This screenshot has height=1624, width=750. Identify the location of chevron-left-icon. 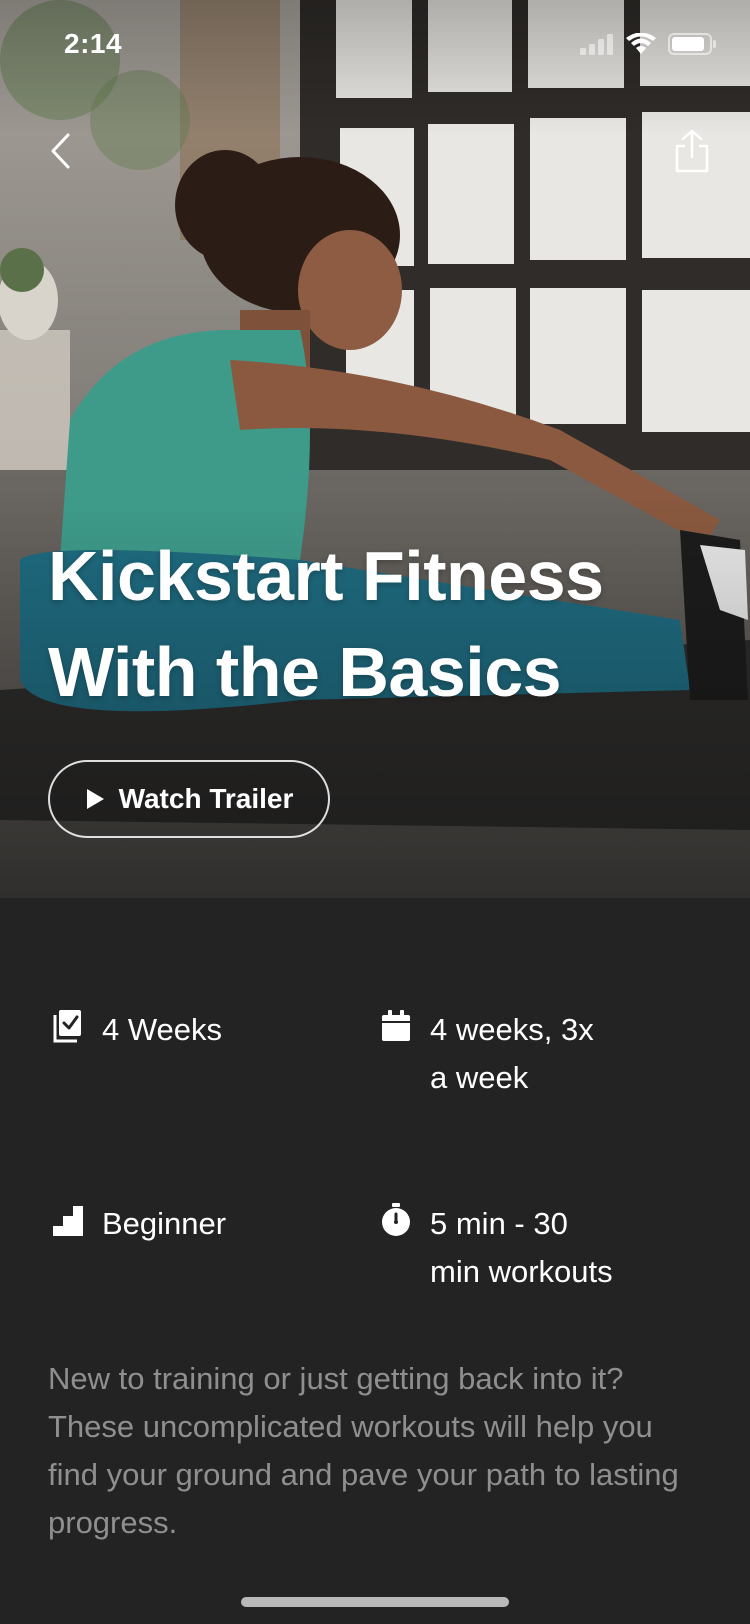
(60, 151).